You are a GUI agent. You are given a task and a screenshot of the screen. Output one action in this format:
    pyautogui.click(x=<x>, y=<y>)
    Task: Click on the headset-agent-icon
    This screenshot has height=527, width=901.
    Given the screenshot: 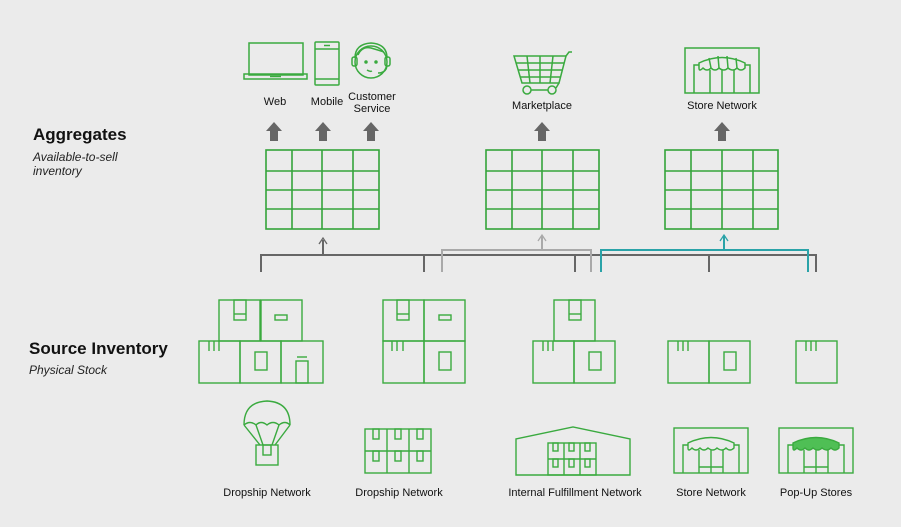 What is the action you would take?
    pyautogui.click(x=371, y=60)
    